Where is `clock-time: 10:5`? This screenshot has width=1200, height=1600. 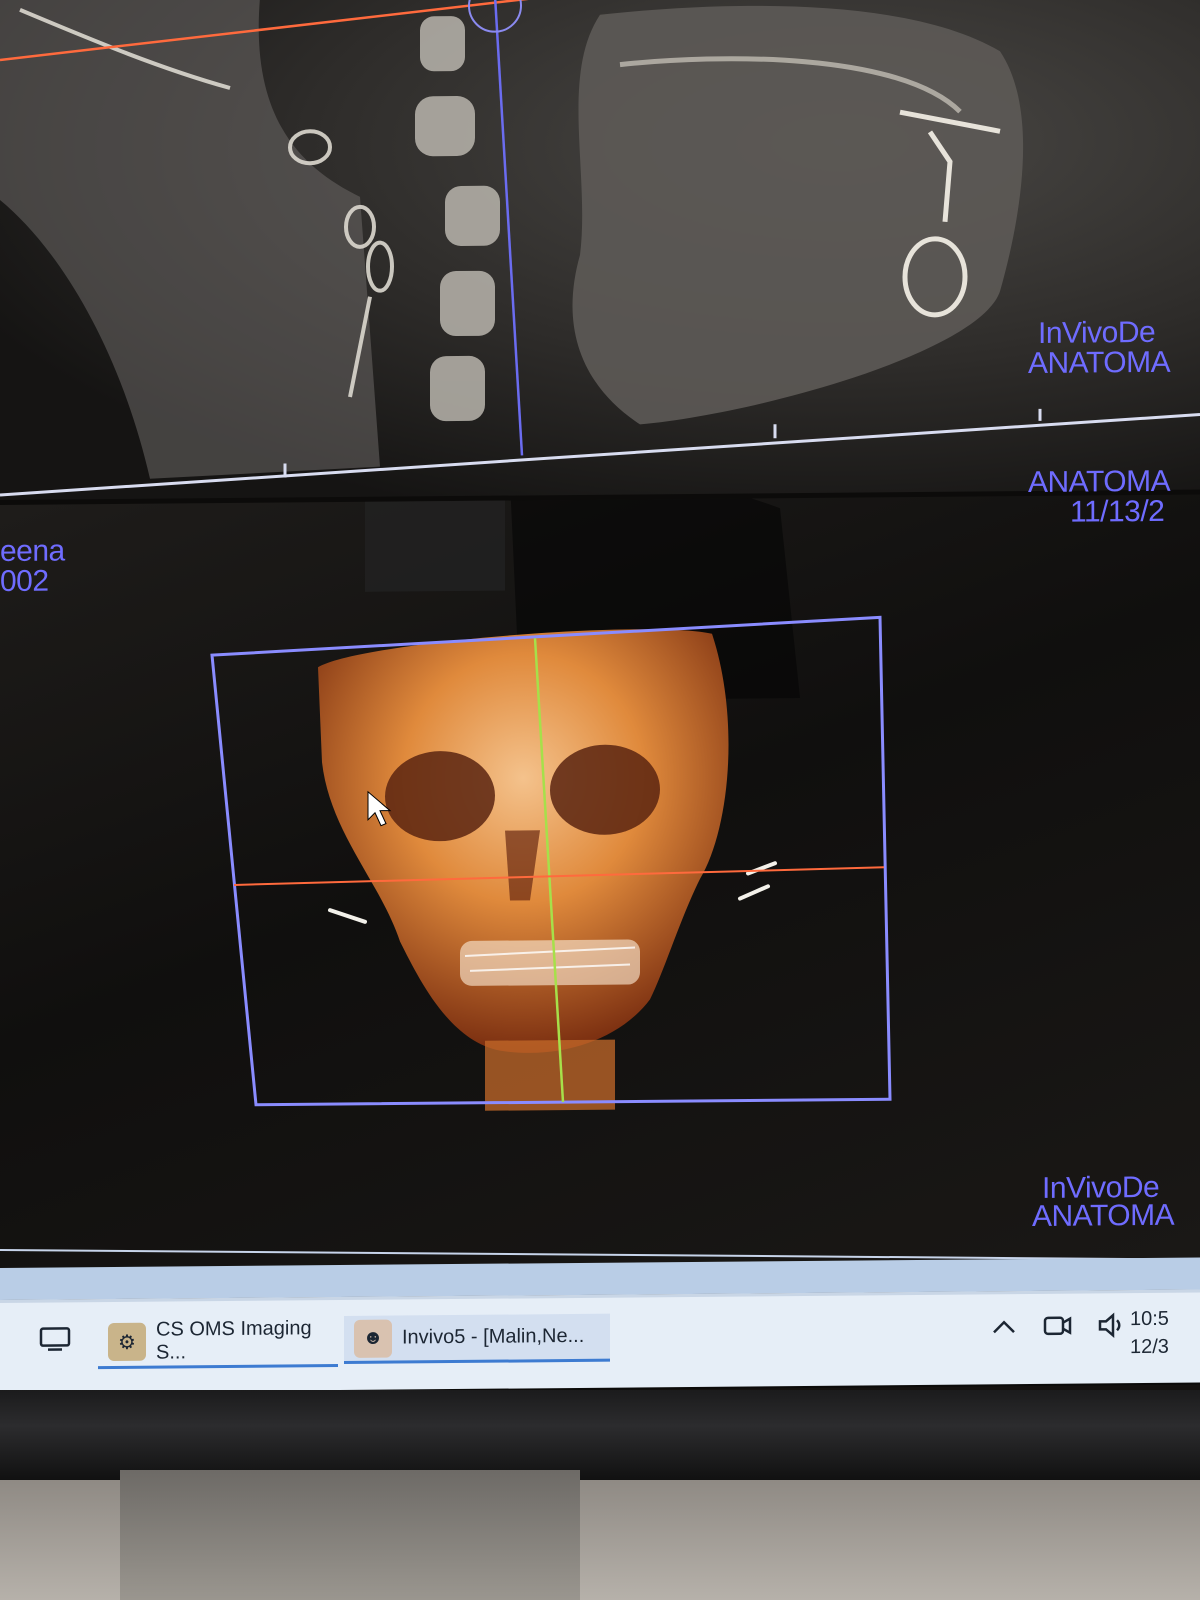
clock-time: 10:5 is located at coordinates (1149, 1319).